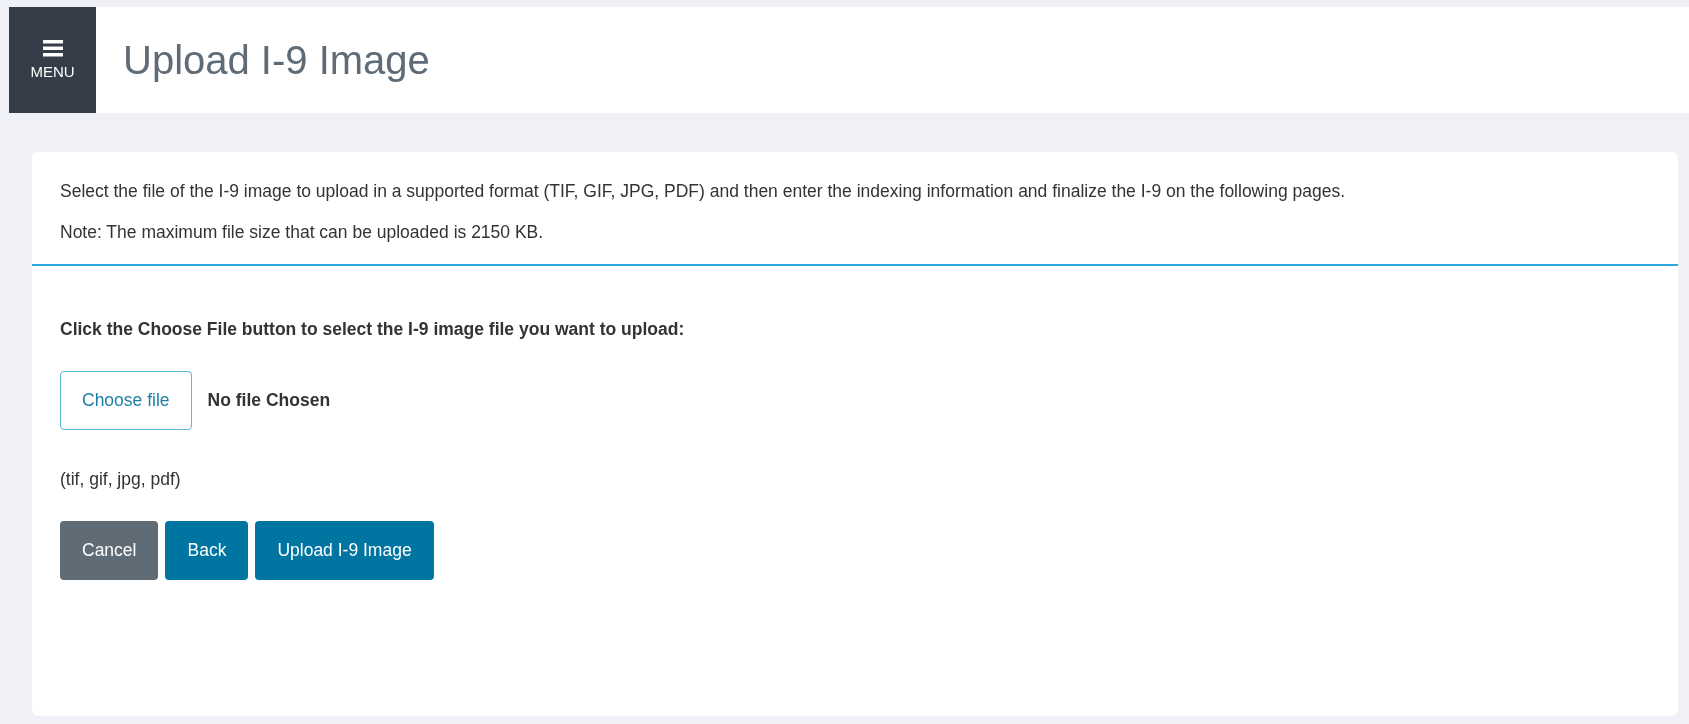  I want to click on menu-button: MENU, so click(52, 60).